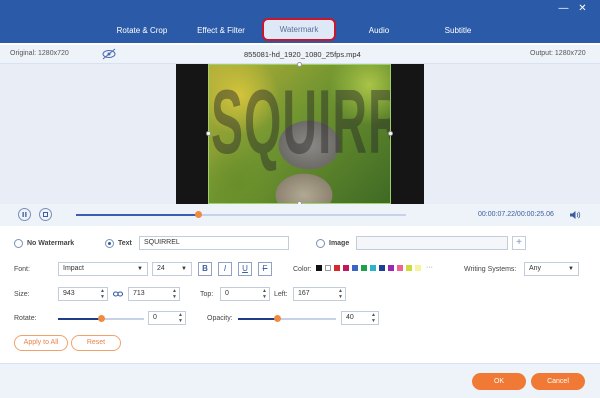 The height and width of the screenshot is (398, 600). Describe the element at coordinates (241, 214) in the screenshot. I see `timeline-slider` at that location.